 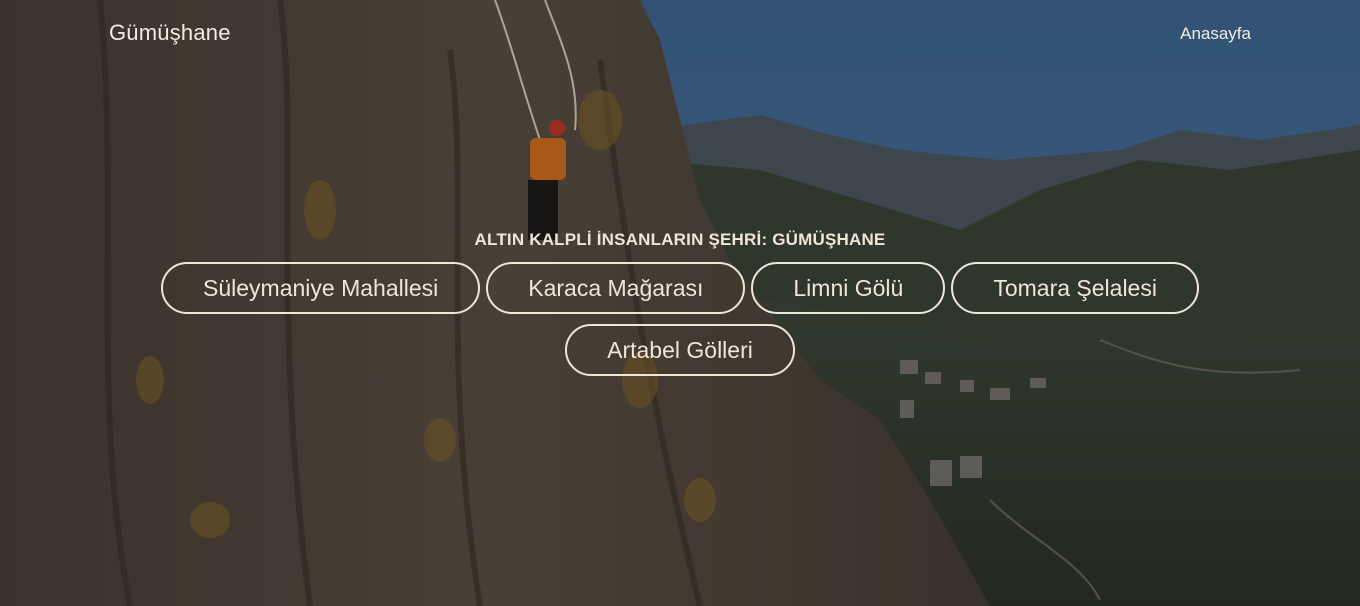 What do you see at coordinates (680, 350) in the screenshot?
I see `place-button-artabel: Artabel Gölleri` at bounding box center [680, 350].